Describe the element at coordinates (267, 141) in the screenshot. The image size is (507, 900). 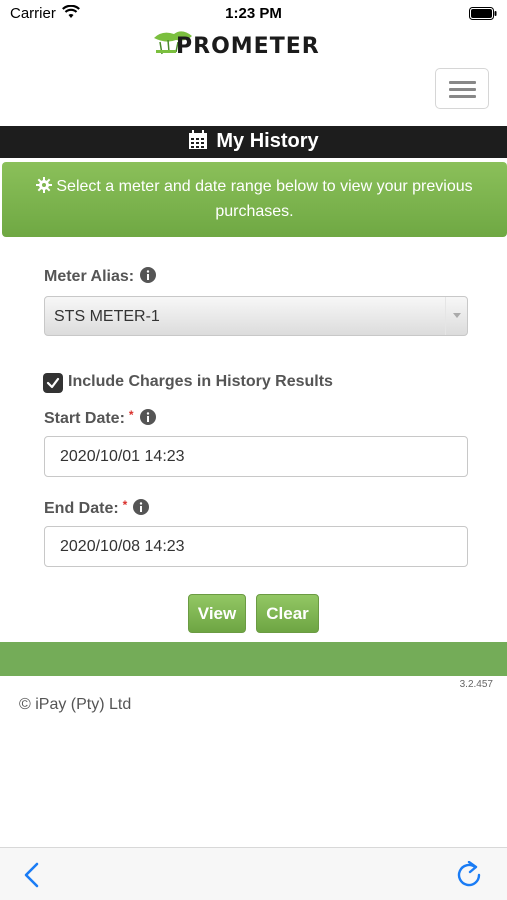
I see `page-title: My History` at that location.